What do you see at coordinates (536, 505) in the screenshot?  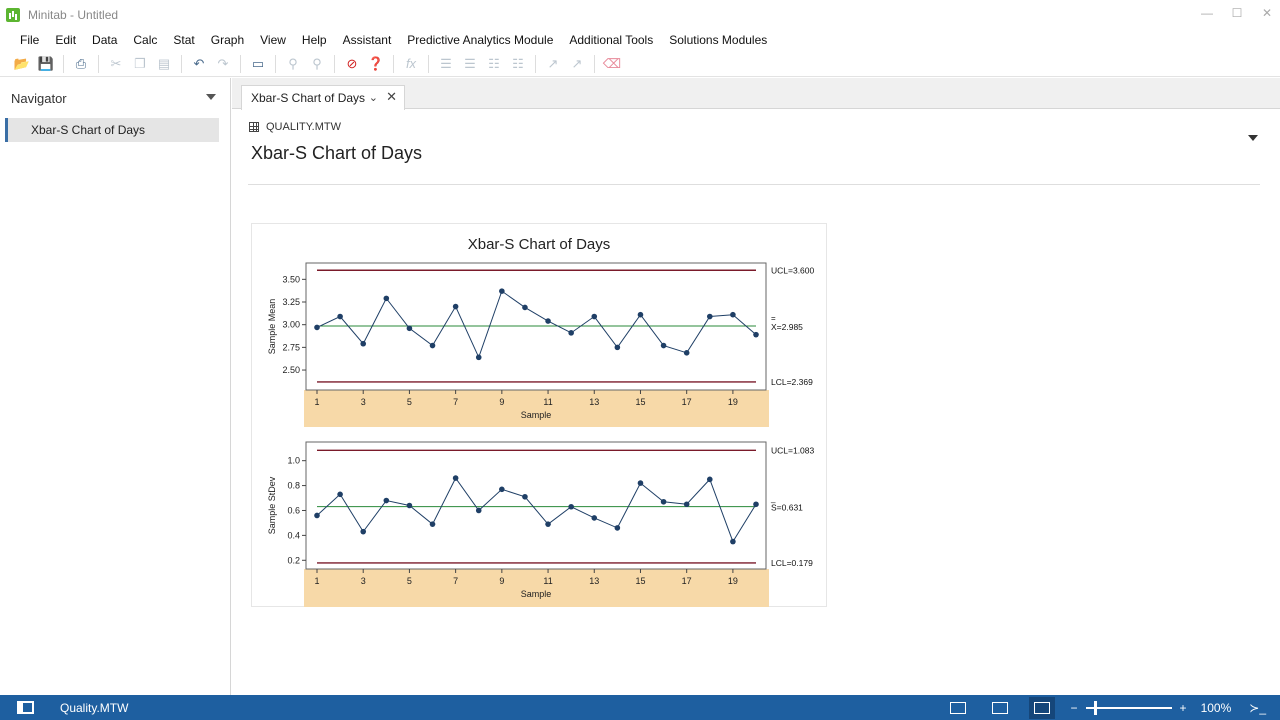 I see `plot-area` at bounding box center [536, 505].